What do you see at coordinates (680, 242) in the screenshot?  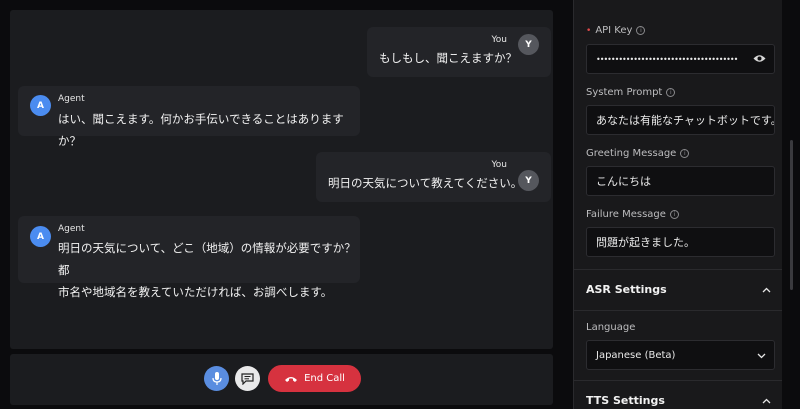 I see `failure-message-input: 問題が起きました。` at bounding box center [680, 242].